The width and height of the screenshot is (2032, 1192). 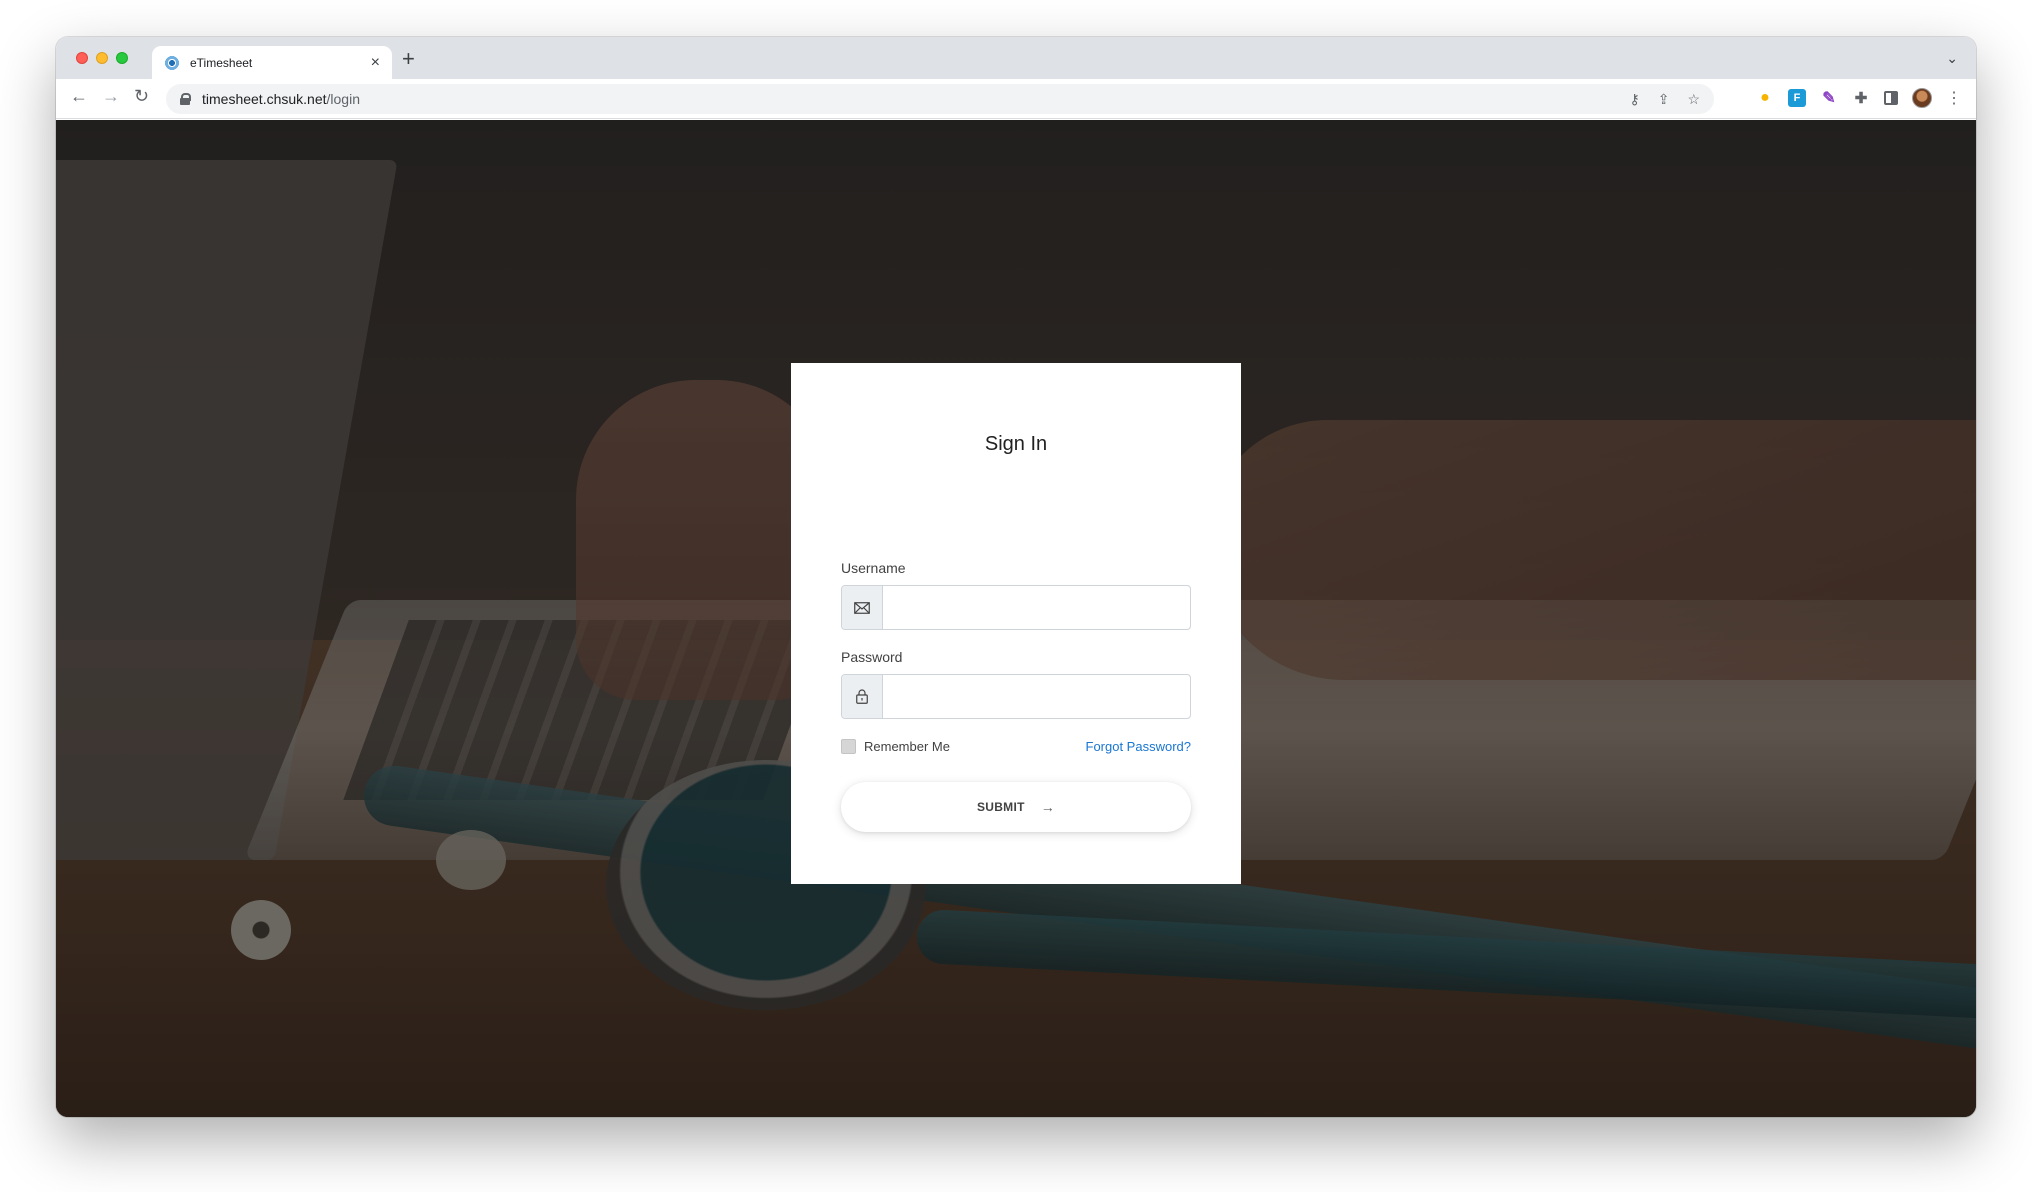 I want to click on back-arrow-icon: ←, so click(x=79, y=96).